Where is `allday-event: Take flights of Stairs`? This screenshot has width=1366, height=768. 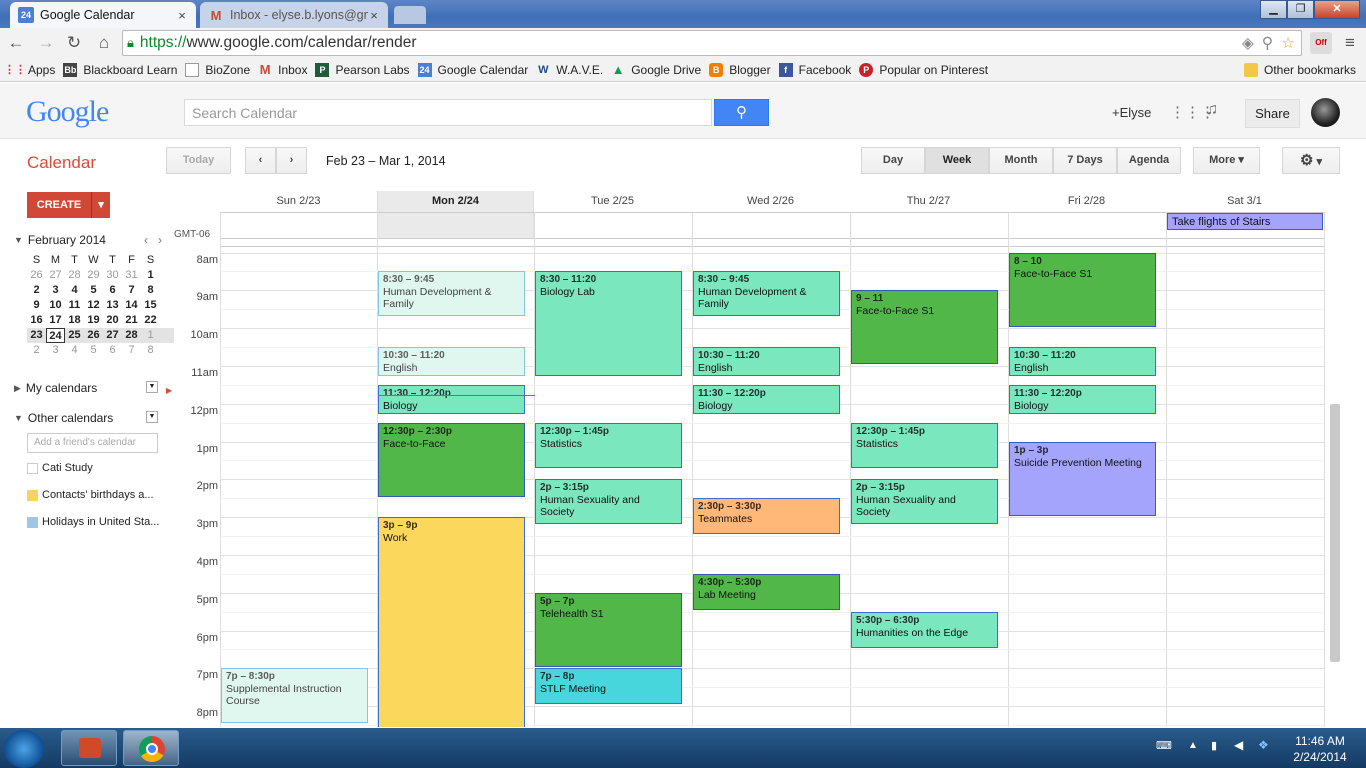
allday-event: Take flights of Stairs is located at coordinates (1245, 221).